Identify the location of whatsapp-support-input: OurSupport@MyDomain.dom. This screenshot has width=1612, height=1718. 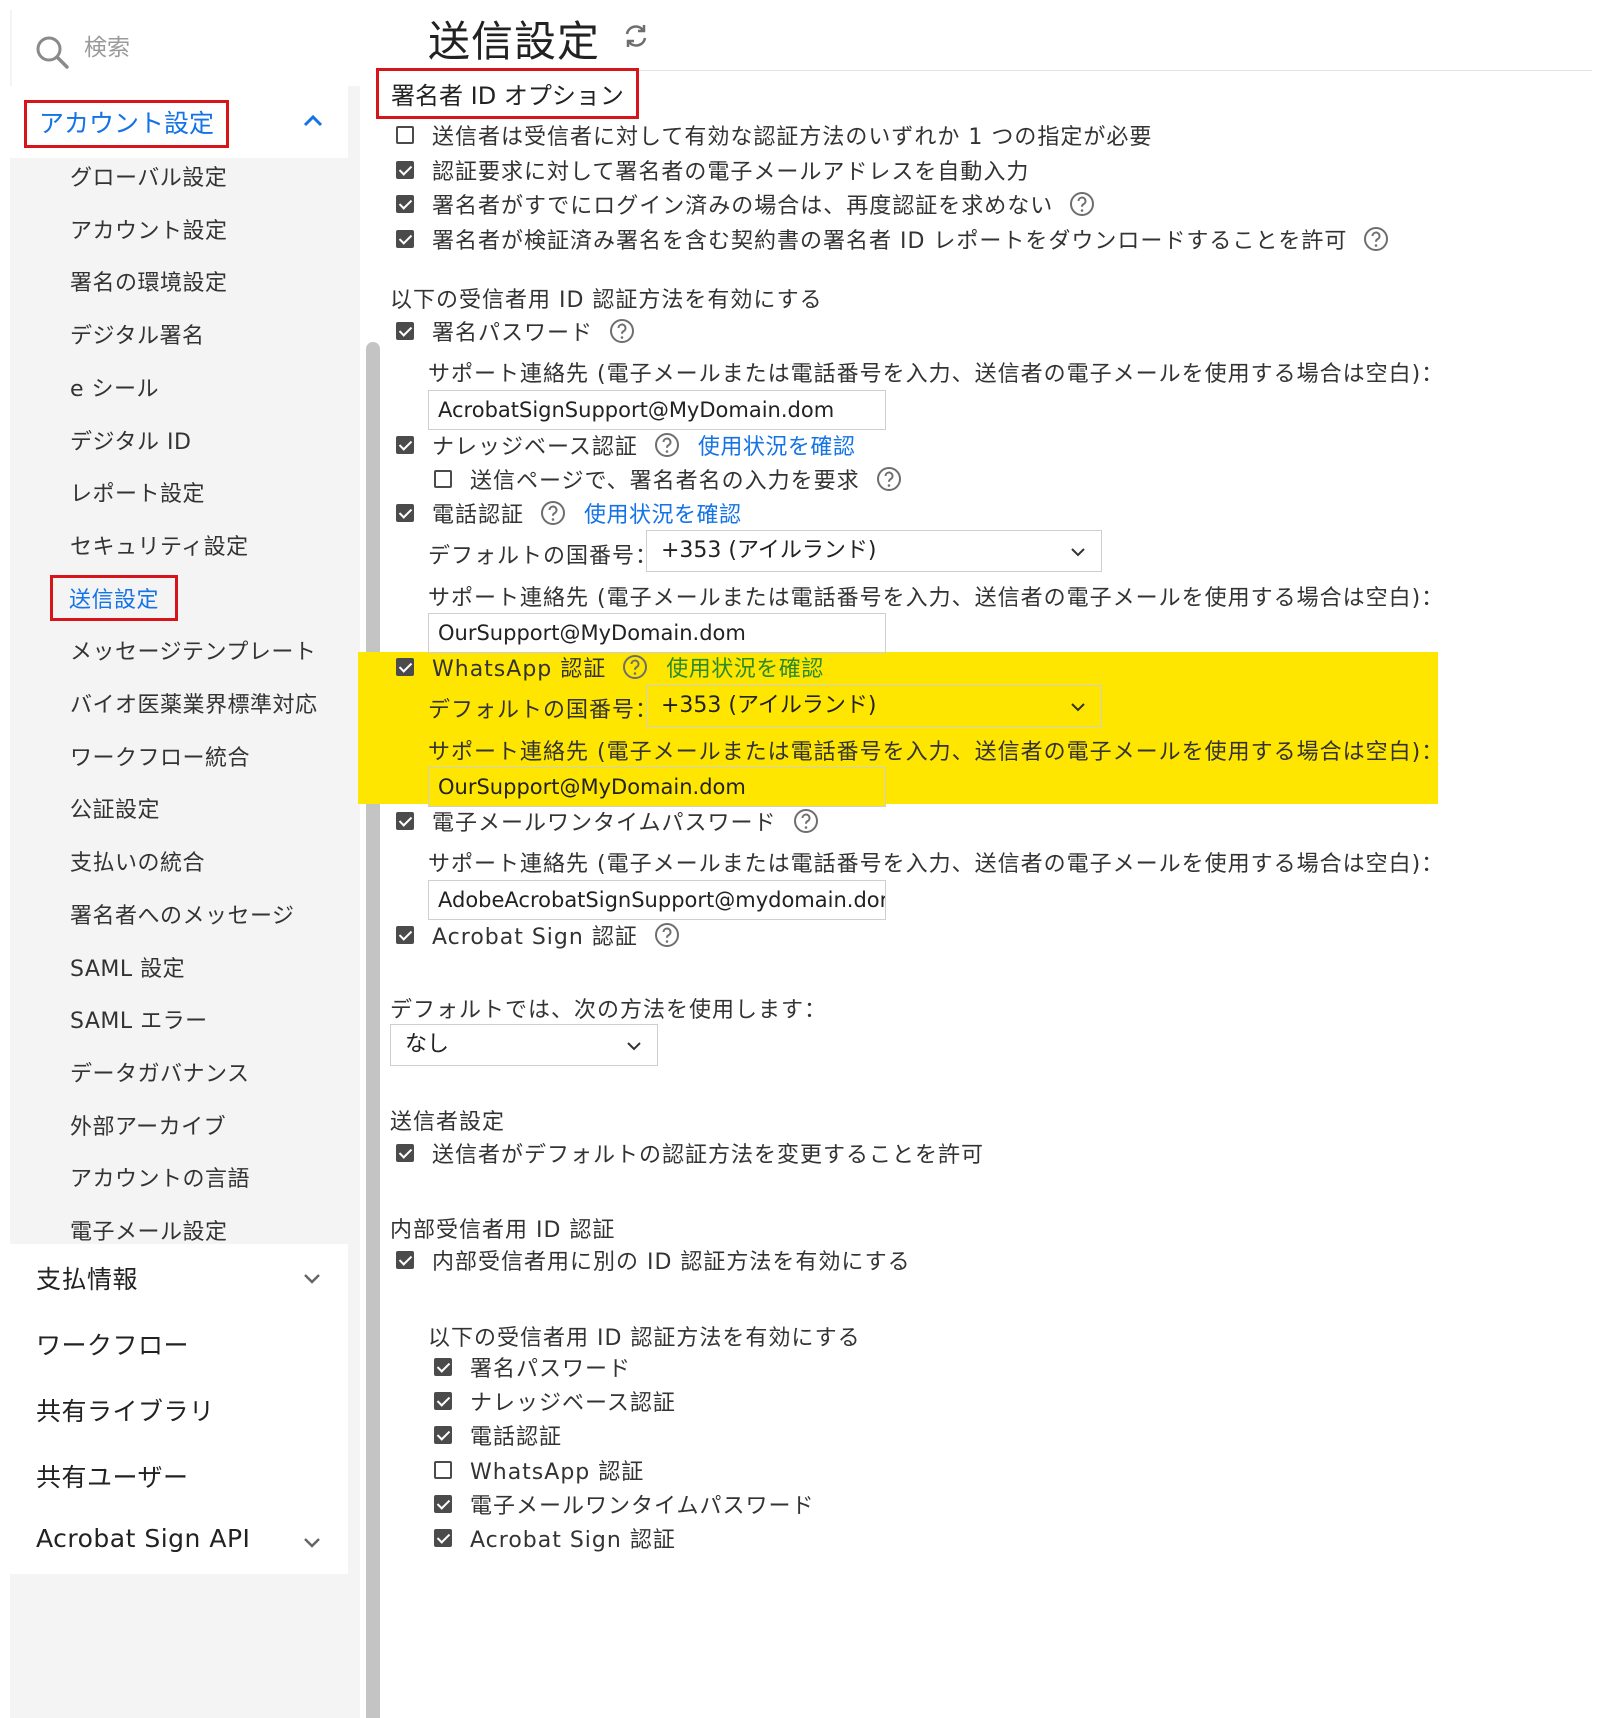
(657, 787).